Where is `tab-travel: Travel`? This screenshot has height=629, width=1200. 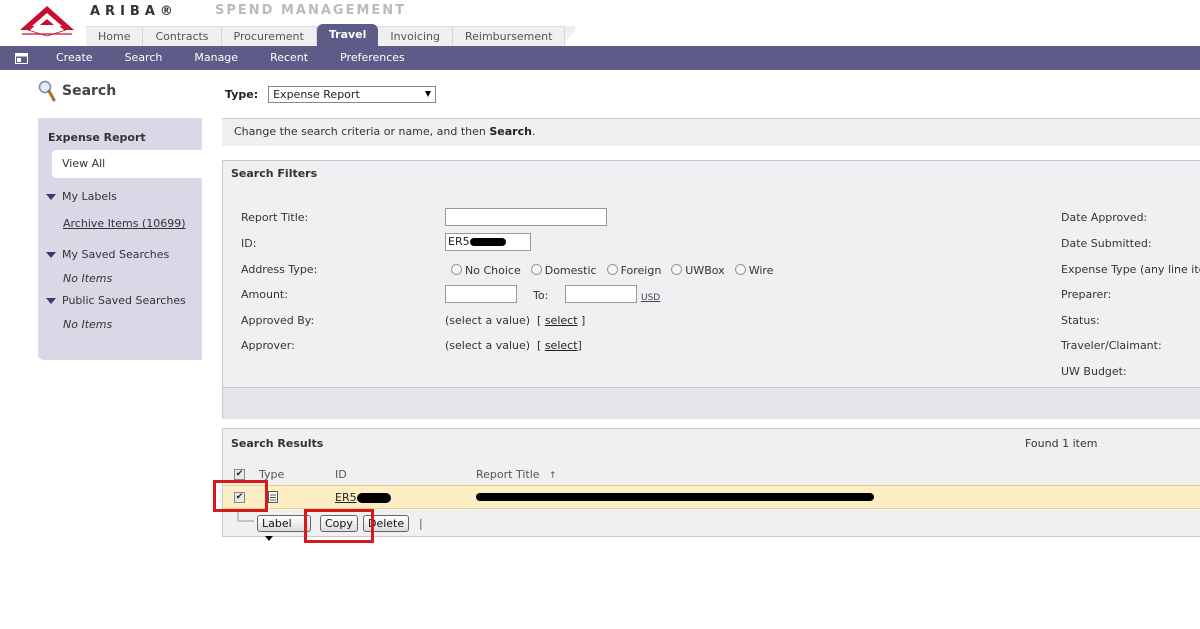 tab-travel: Travel is located at coordinates (347, 35).